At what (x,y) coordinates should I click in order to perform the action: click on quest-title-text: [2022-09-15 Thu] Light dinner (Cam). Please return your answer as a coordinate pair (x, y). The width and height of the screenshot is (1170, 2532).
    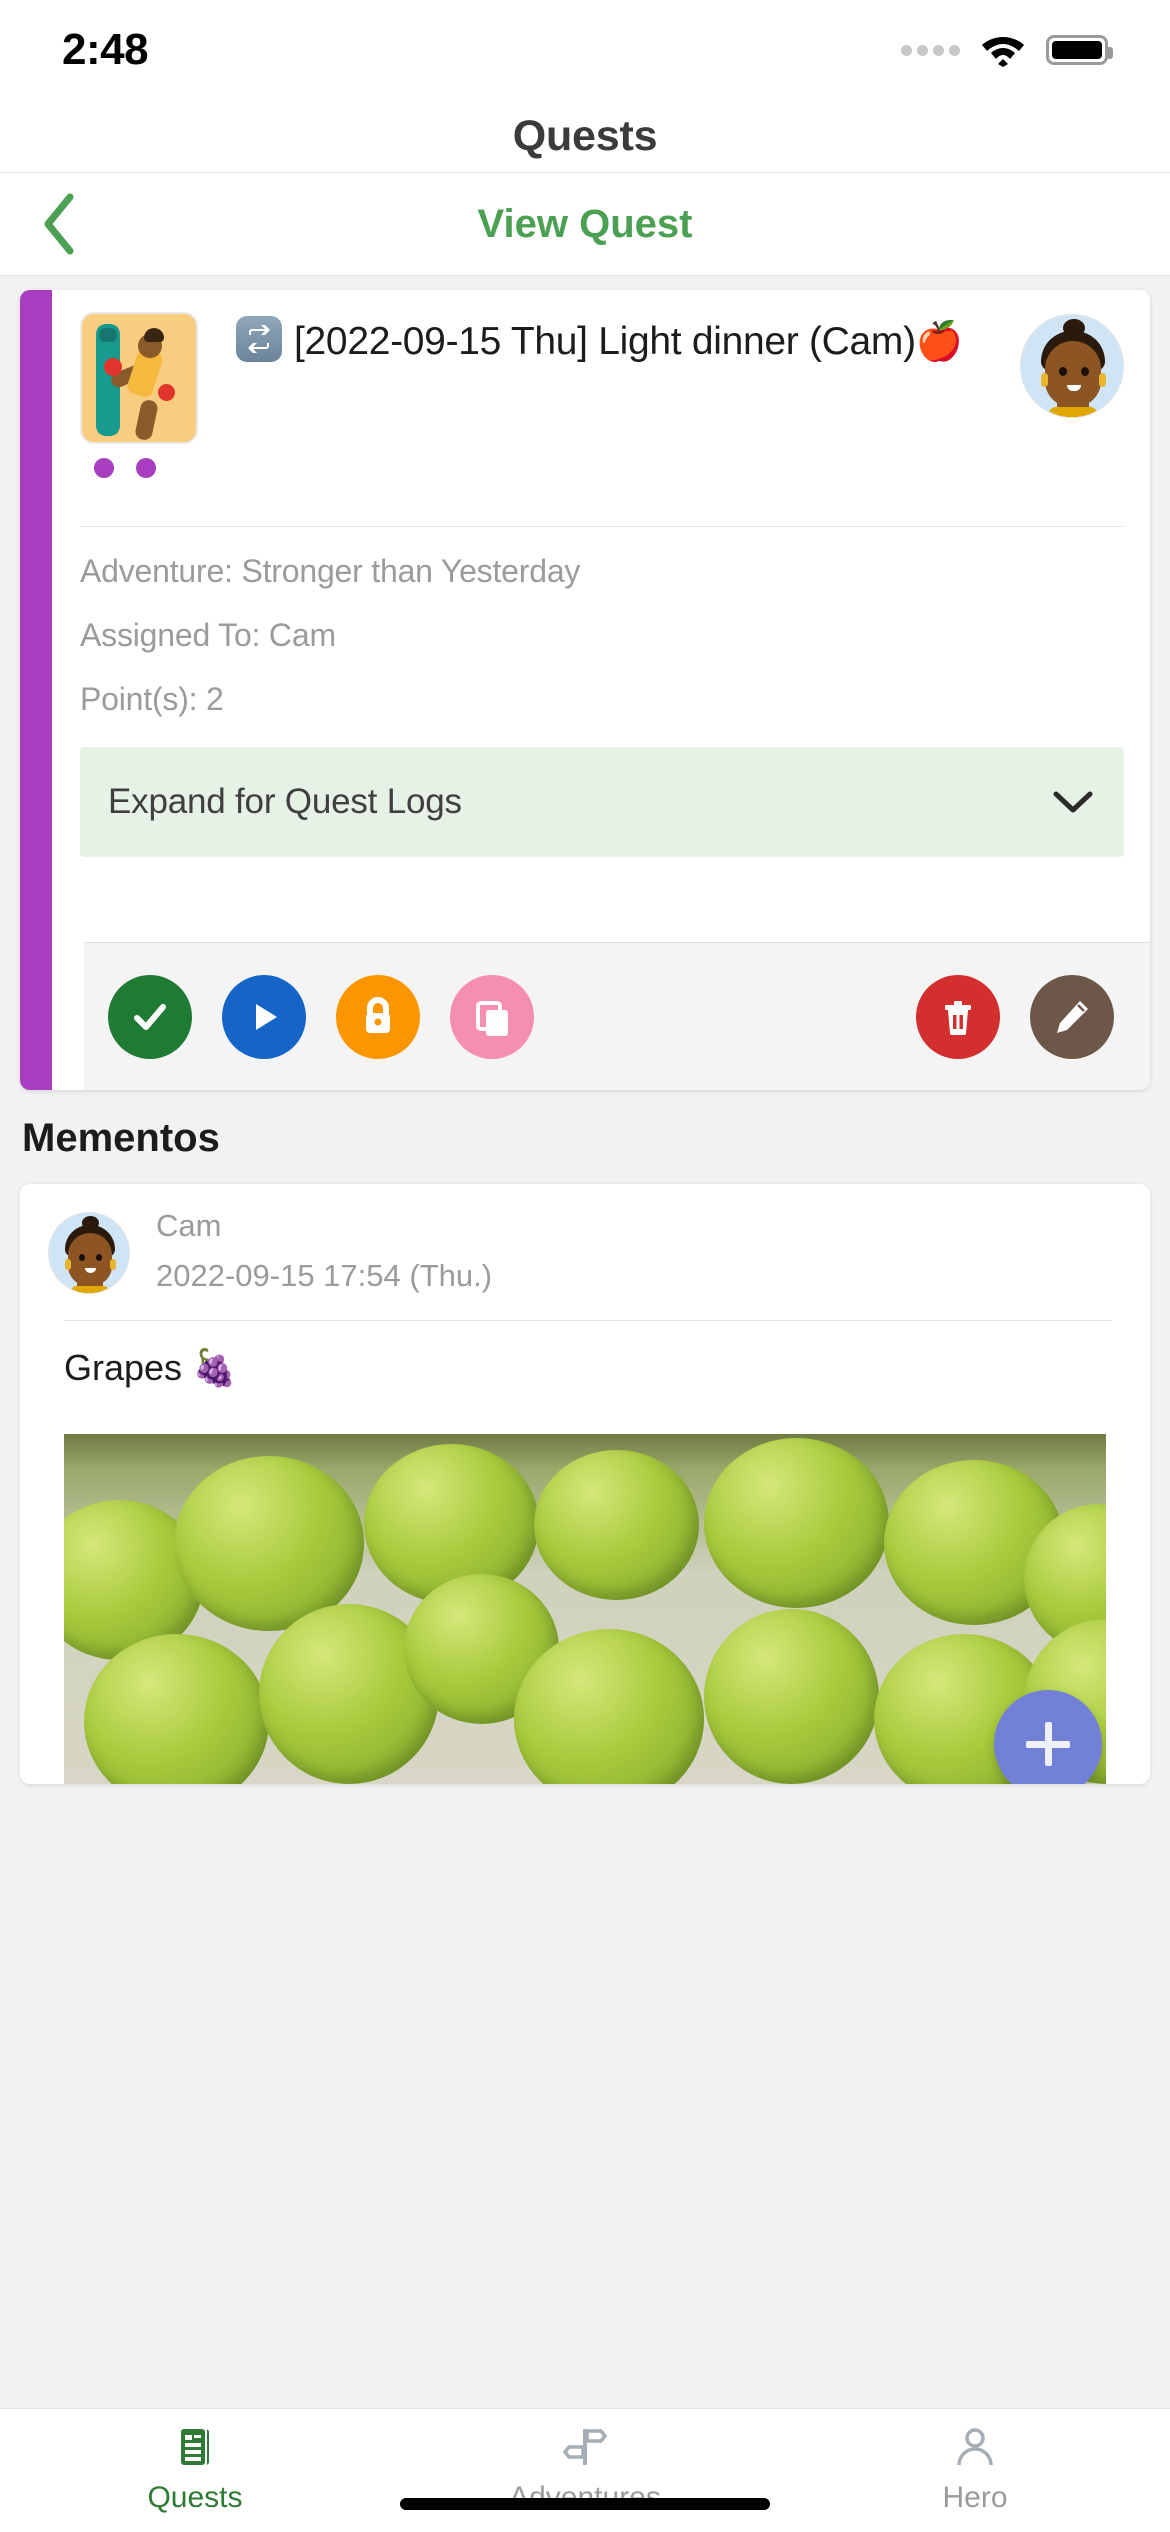
    Looking at the image, I should click on (605, 341).